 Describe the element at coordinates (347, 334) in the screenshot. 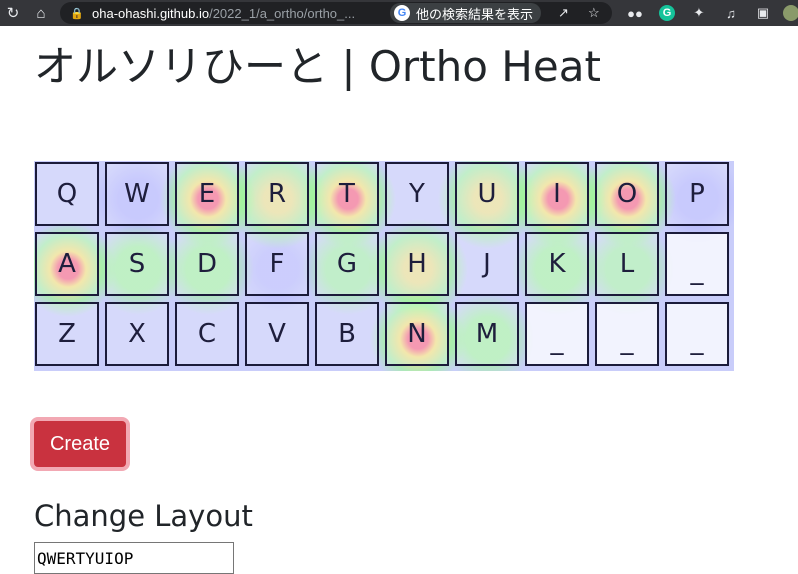

I see `key-b: B` at that location.